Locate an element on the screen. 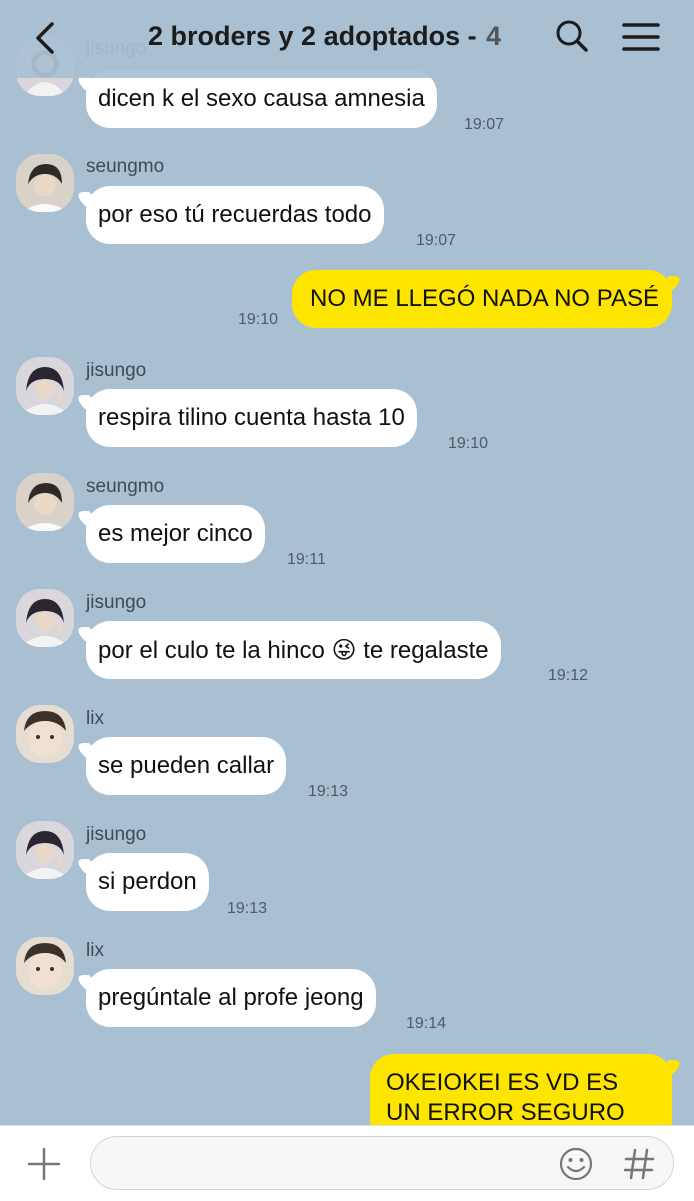  message-time: 19:11 is located at coordinates (306, 559).